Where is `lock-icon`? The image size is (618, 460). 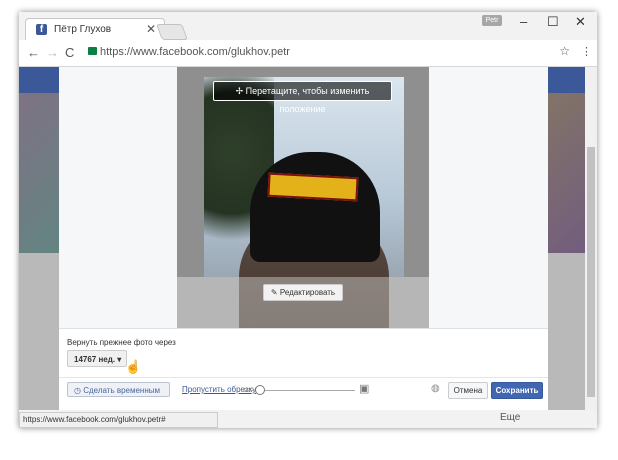 lock-icon is located at coordinates (92, 51).